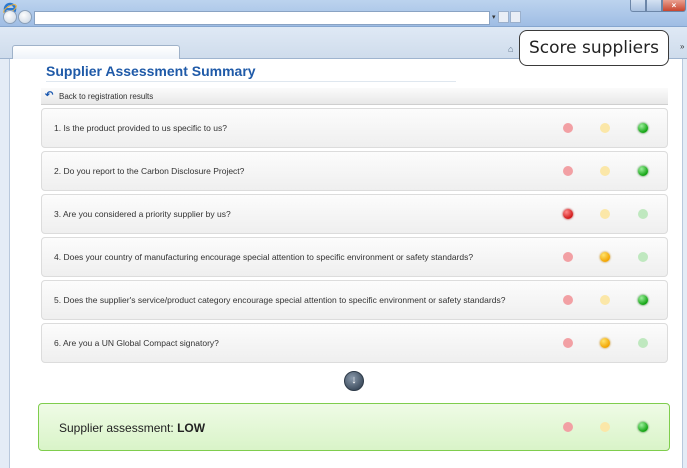  I want to click on summary-text: Supplier assessment: LOW, so click(132, 428).